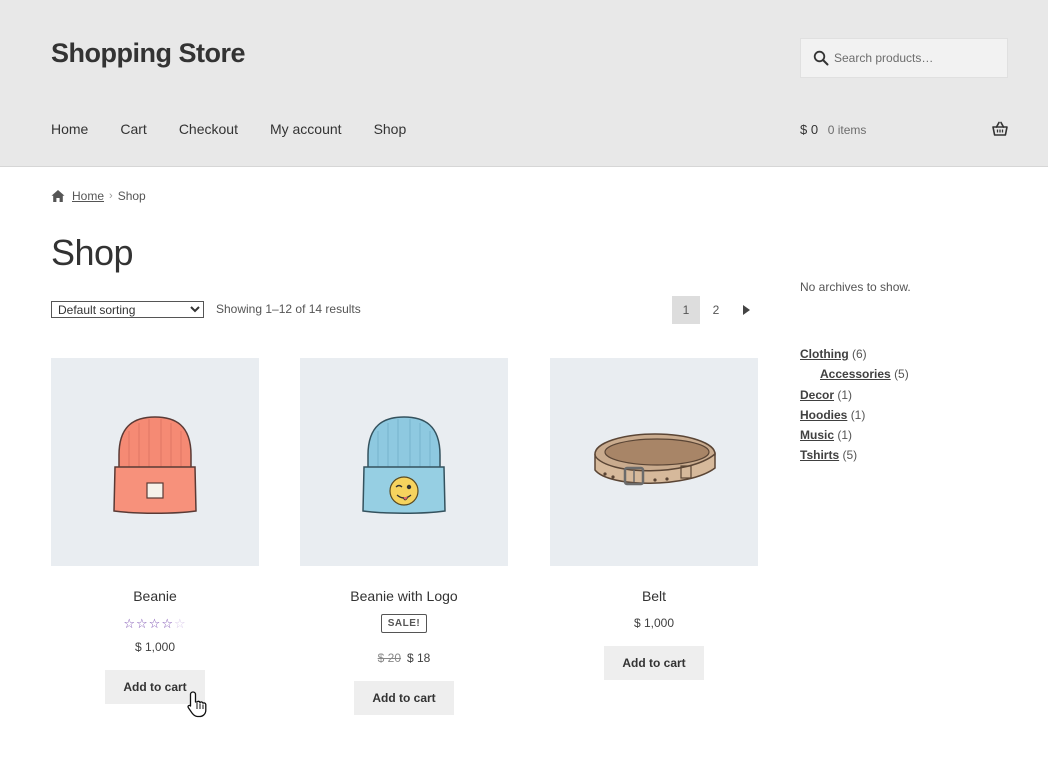 This screenshot has height=761, width=1048. What do you see at coordinates (855, 287) in the screenshot?
I see `archives-widget-text: No archives to show.` at bounding box center [855, 287].